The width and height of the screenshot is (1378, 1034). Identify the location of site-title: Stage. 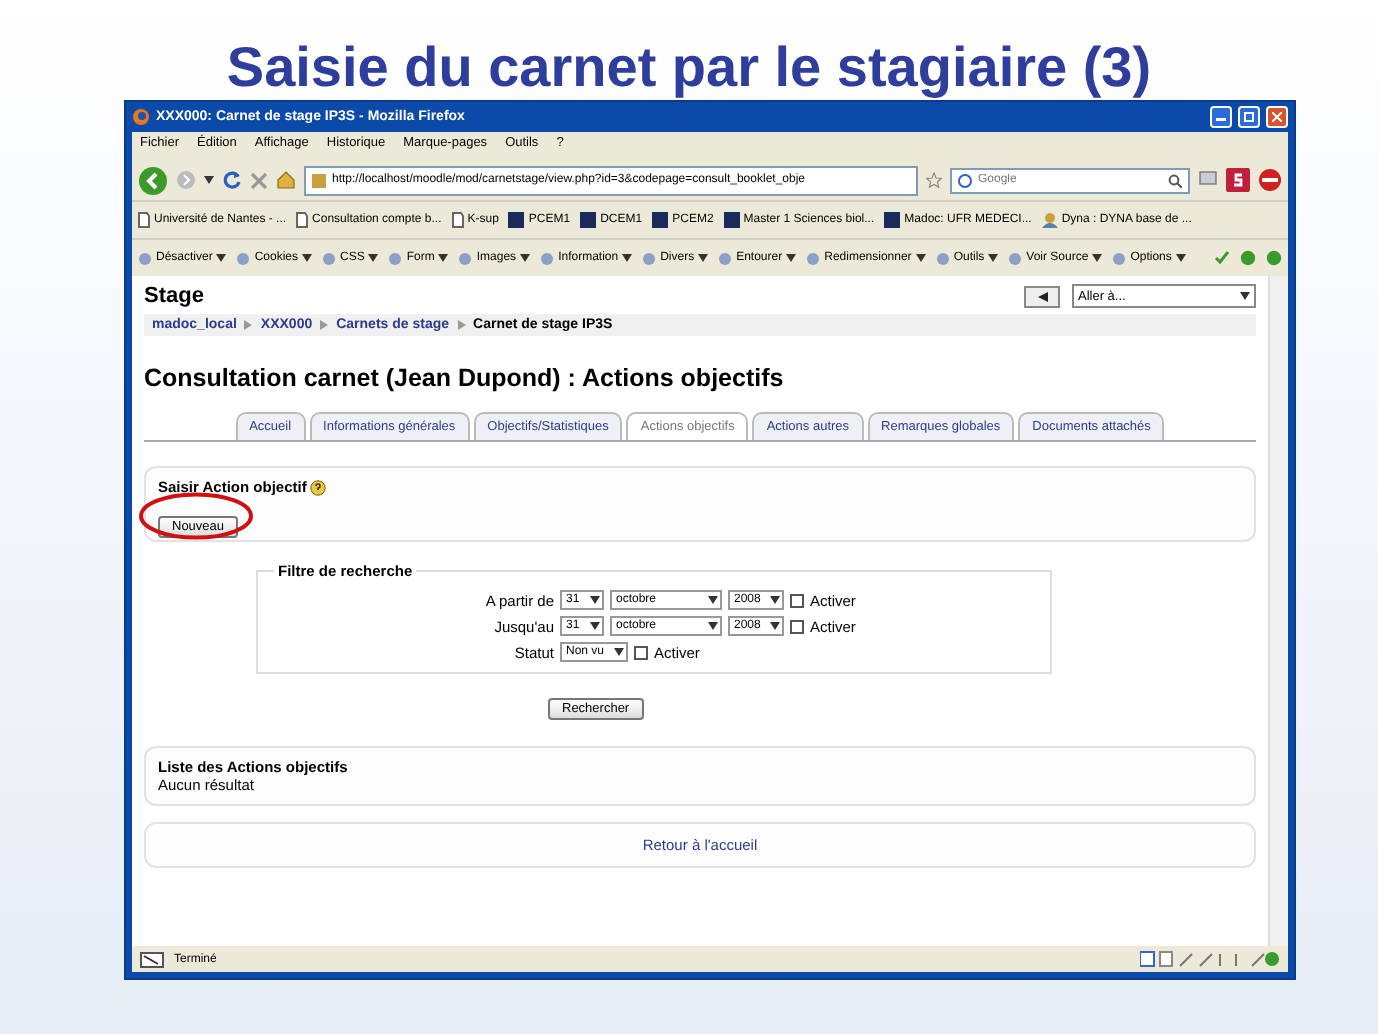
(175, 296).